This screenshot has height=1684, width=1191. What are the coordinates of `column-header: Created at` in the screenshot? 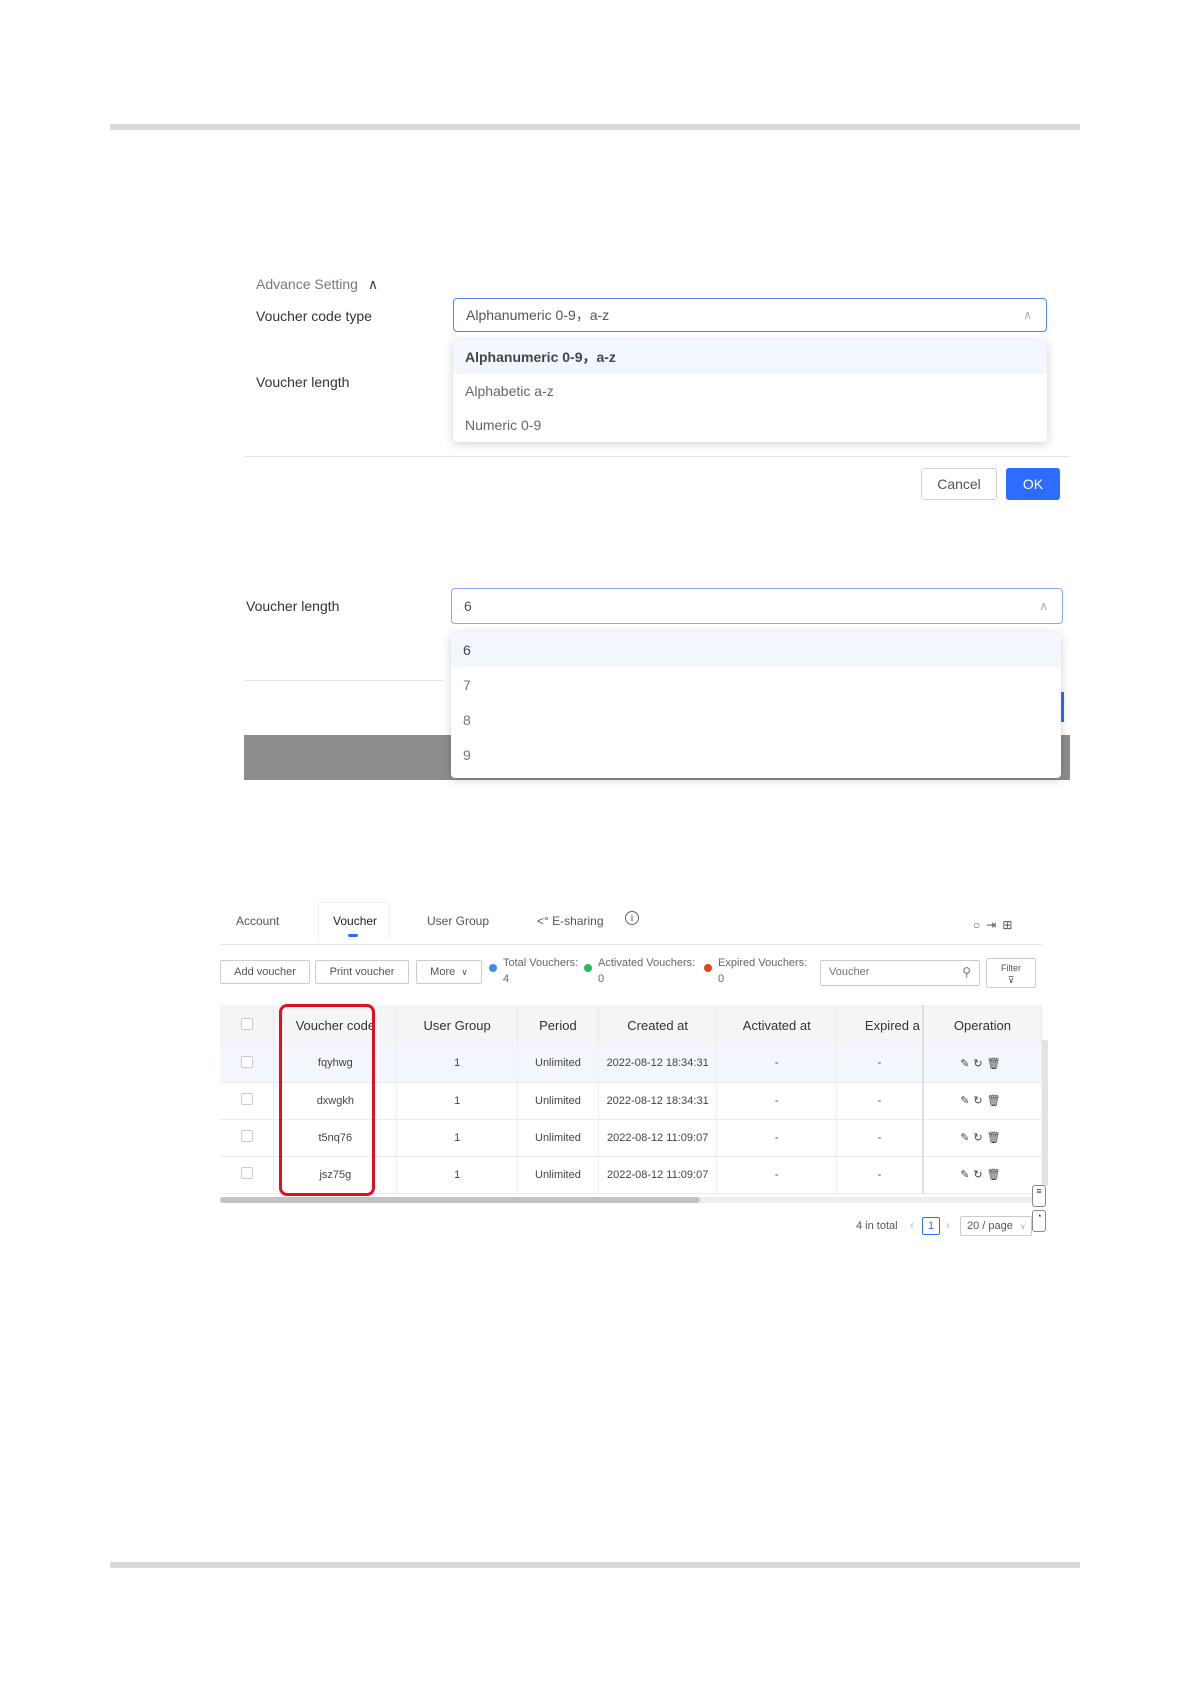 It's located at (658, 1025).